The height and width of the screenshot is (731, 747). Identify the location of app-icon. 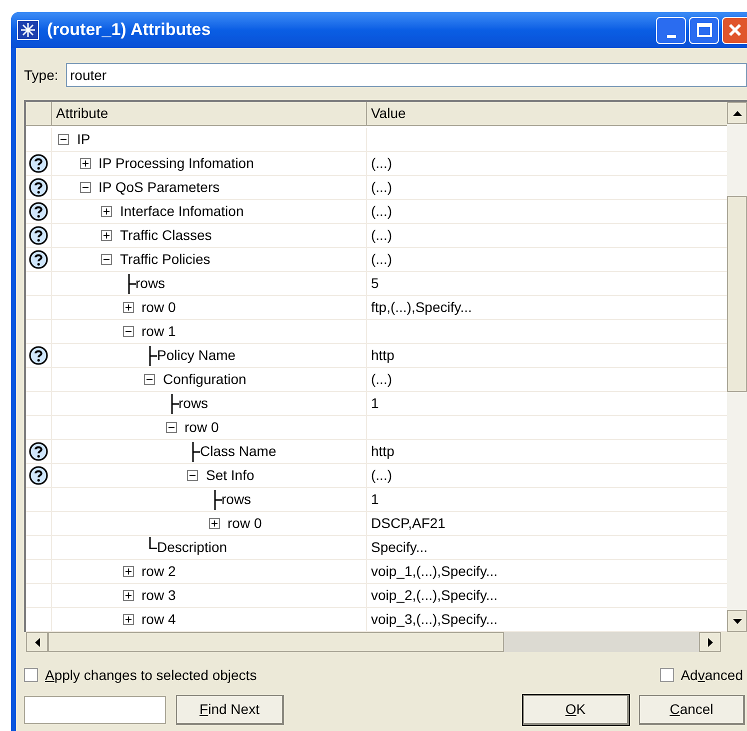
(28, 30).